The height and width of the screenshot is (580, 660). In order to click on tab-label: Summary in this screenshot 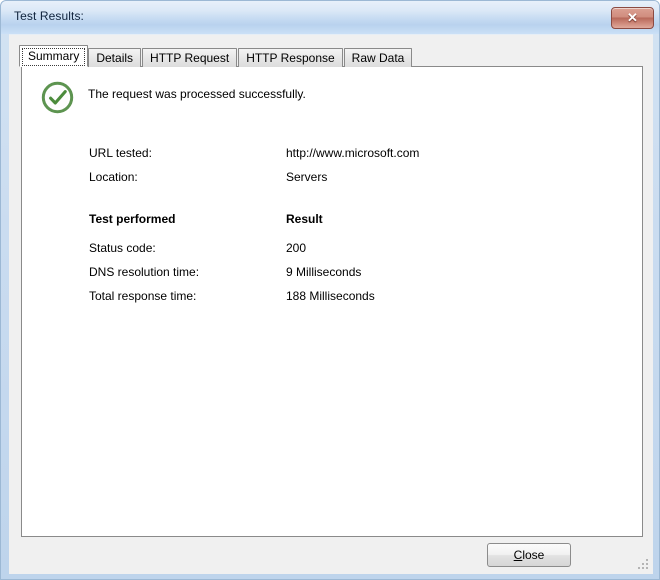, I will do `click(54, 56)`.